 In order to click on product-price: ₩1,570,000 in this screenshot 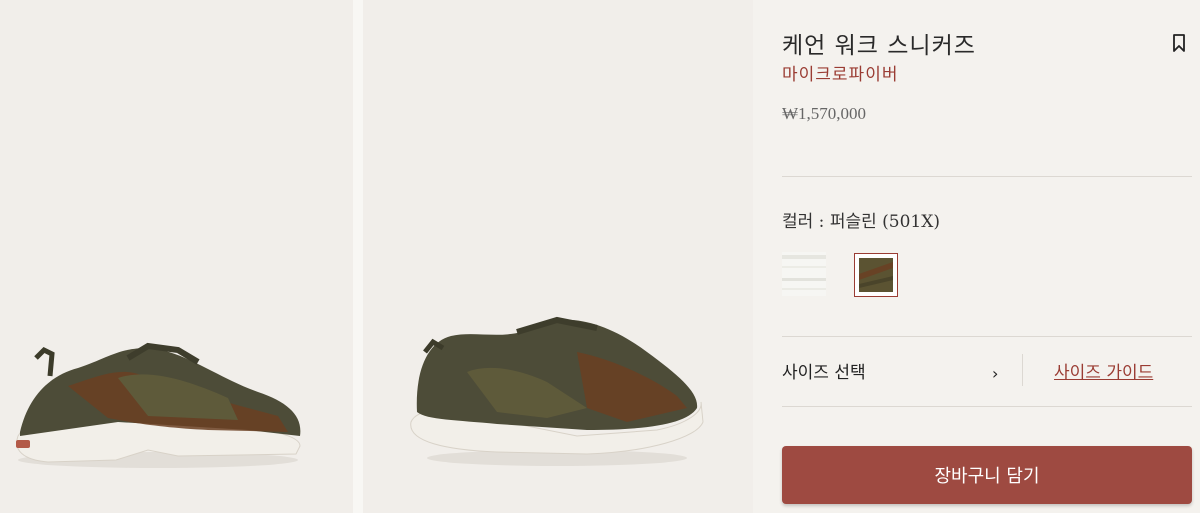, I will do `click(824, 113)`.